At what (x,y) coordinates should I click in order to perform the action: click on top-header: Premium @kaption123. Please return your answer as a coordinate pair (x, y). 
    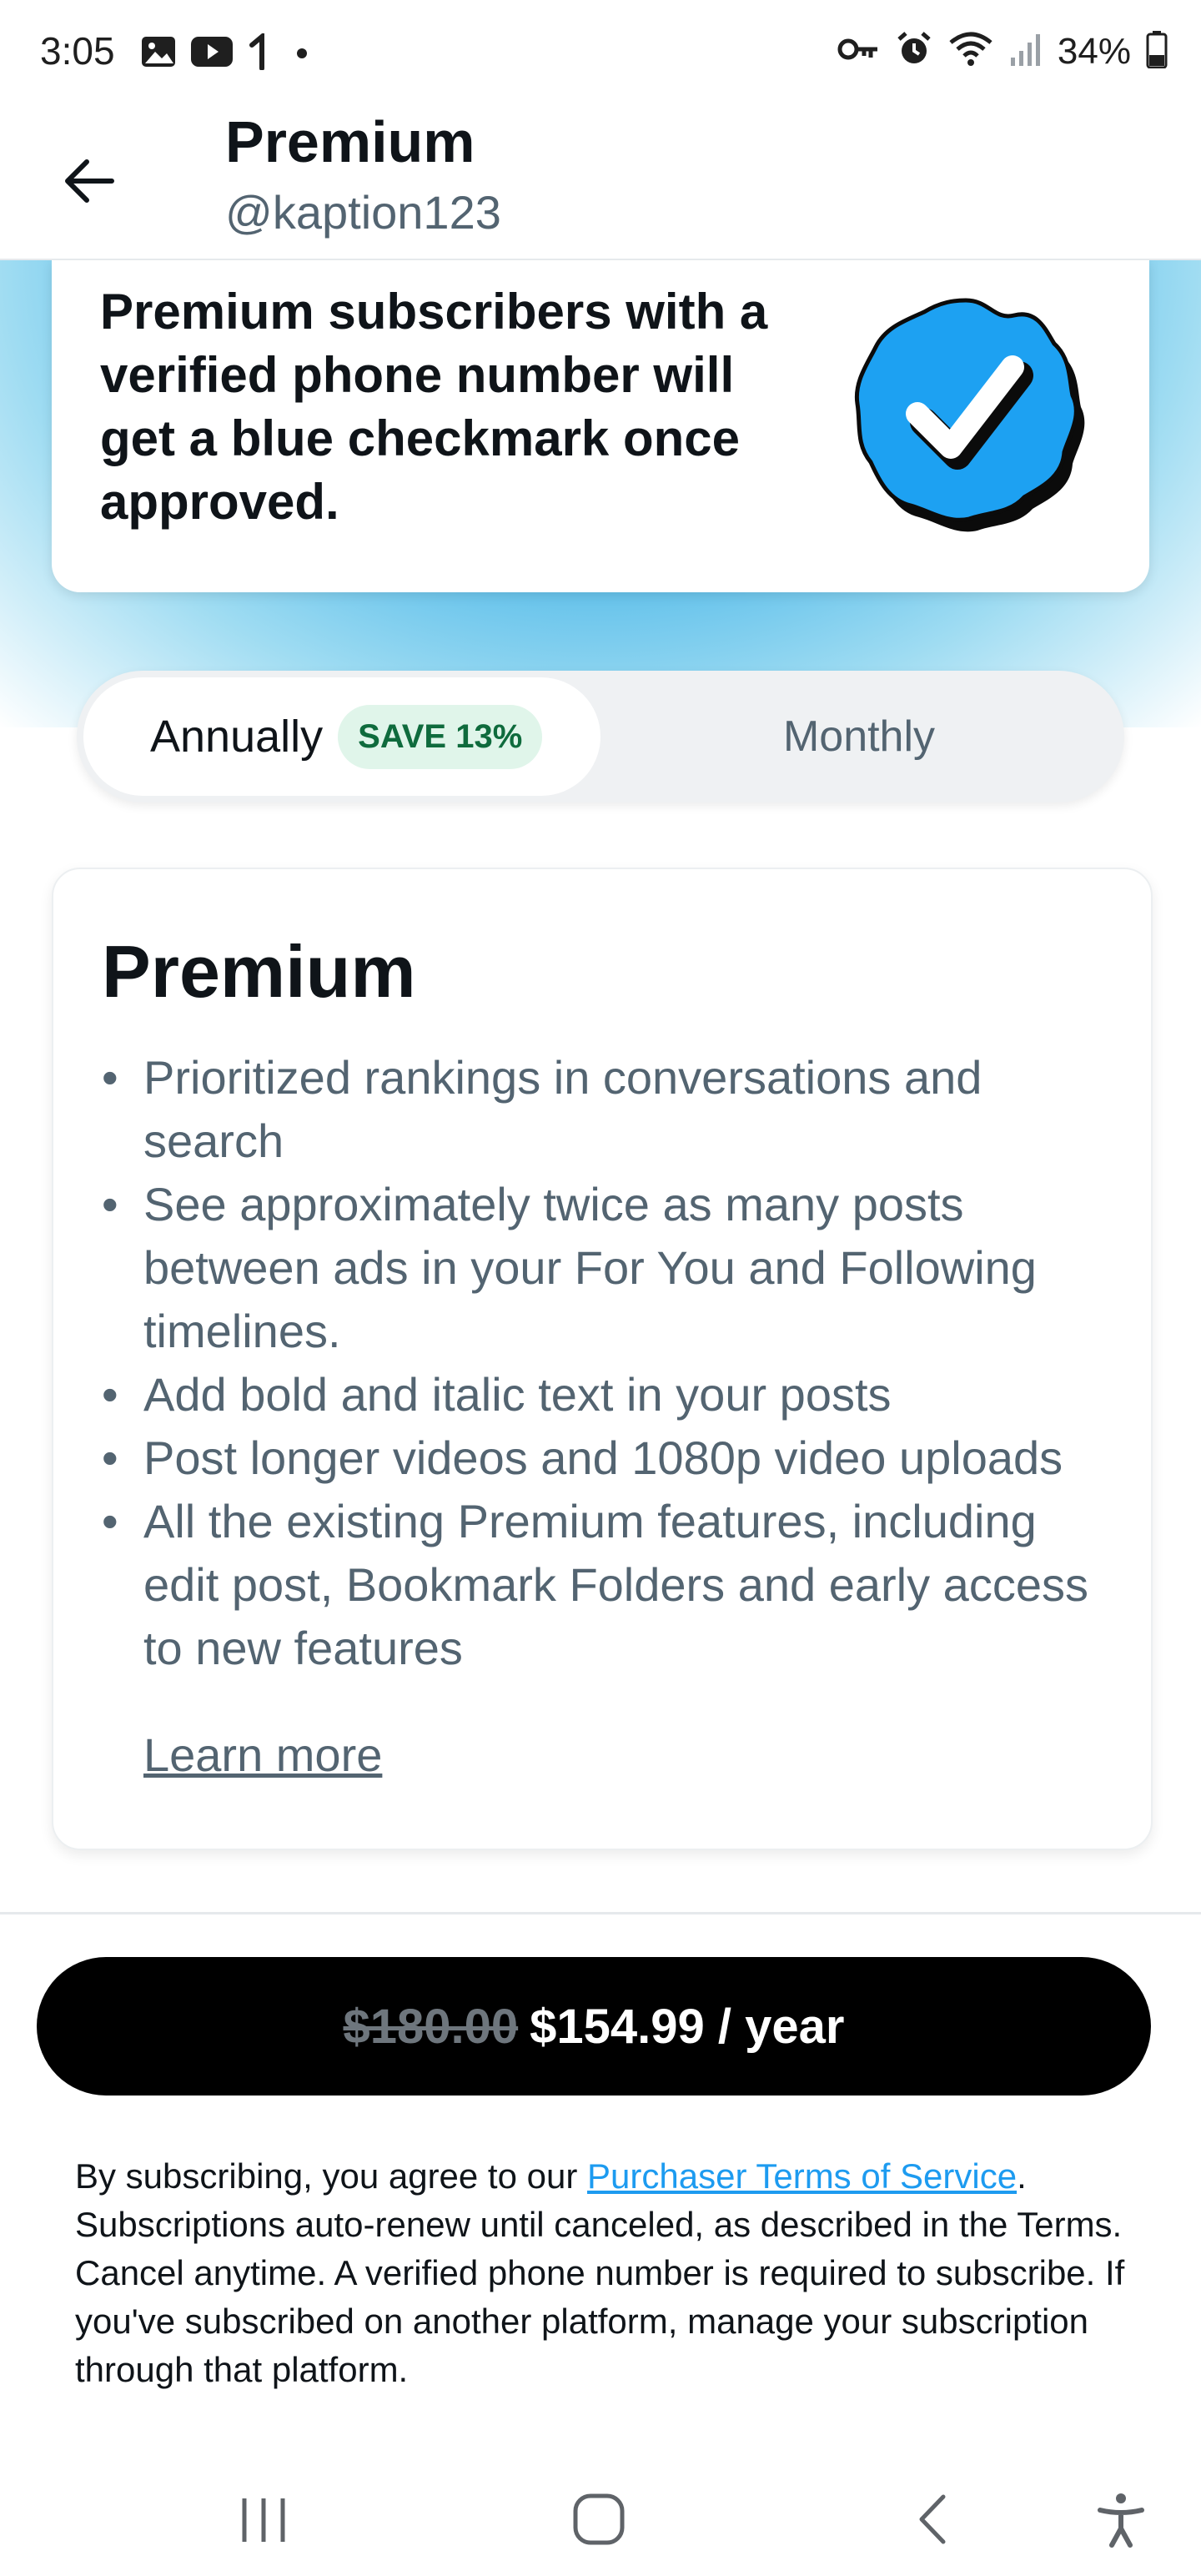
    Looking at the image, I should click on (601, 184).